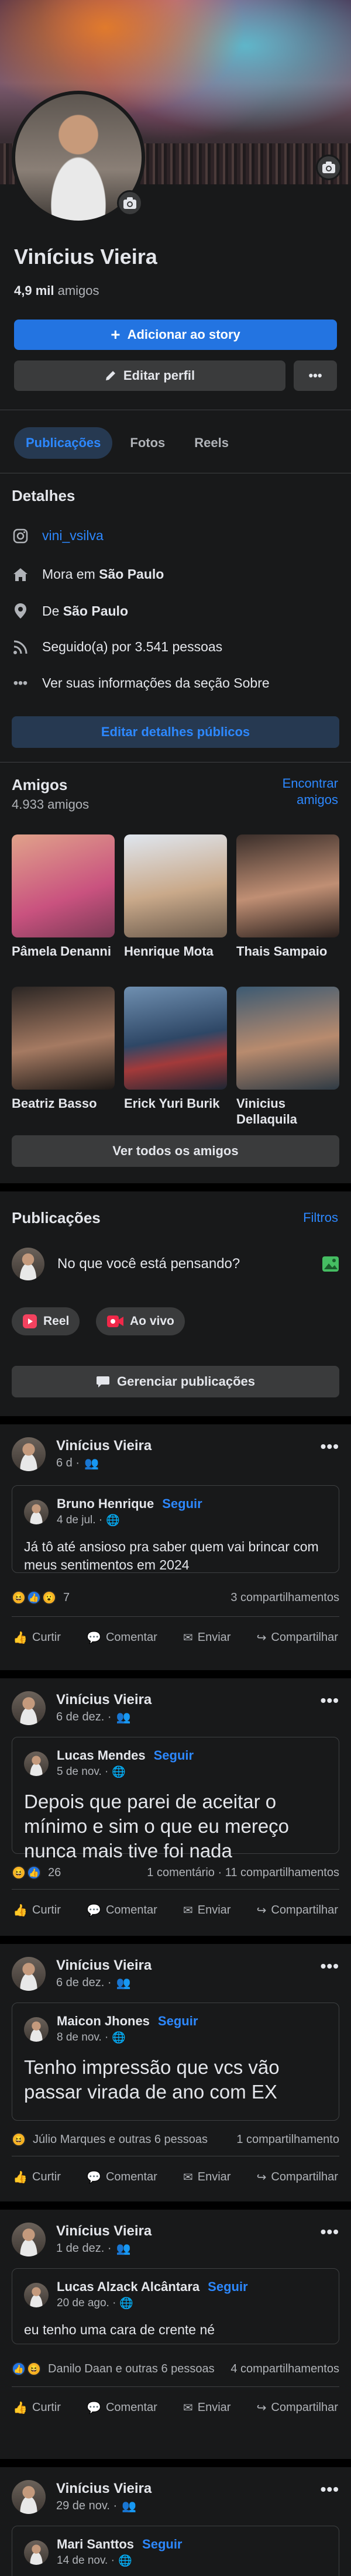 This screenshot has width=351, height=2576. What do you see at coordinates (175, 1381) in the screenshot?
I see `manage-posts-button: Gerenciar publicações` at bounding box center [175, 1381].